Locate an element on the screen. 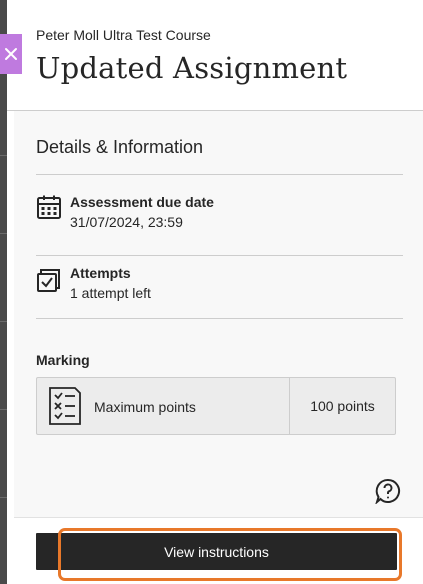 This screenshot has height=584, width=423. due-date-row: Assessment due date 31/07/2024, 23:59 is located at coordinates (219, 224).